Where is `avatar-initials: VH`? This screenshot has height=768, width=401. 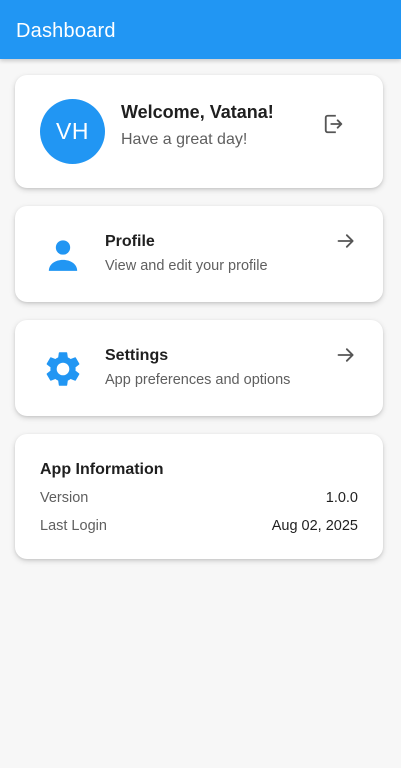 avatar-initials: VH is located at coordinates (72, 131).